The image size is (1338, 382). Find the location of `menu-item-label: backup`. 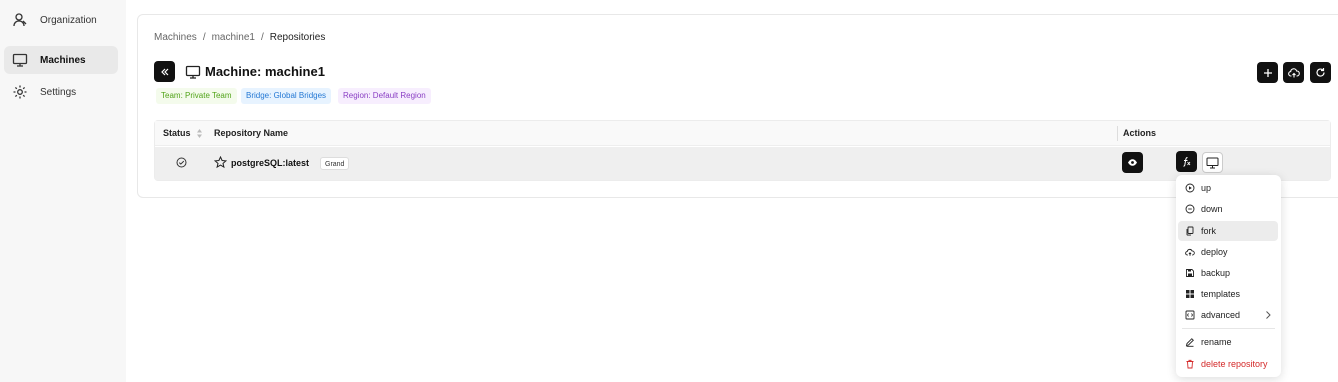

menu-item-label: backup is located at coordinates (1216, 273).